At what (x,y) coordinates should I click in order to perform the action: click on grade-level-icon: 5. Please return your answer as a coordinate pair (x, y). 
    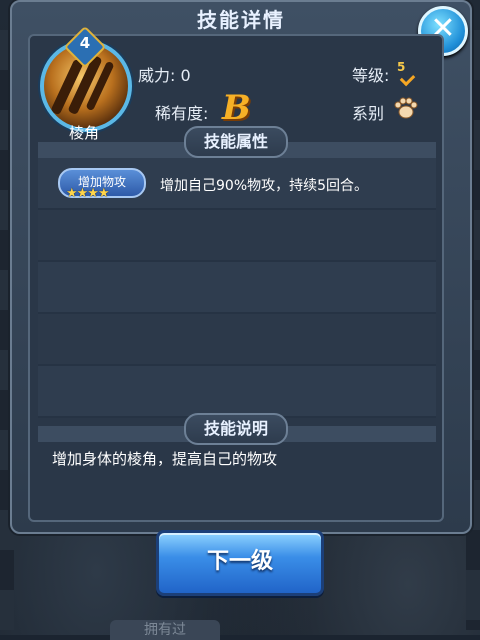
    Looking at the image, I should click on (401, 67).